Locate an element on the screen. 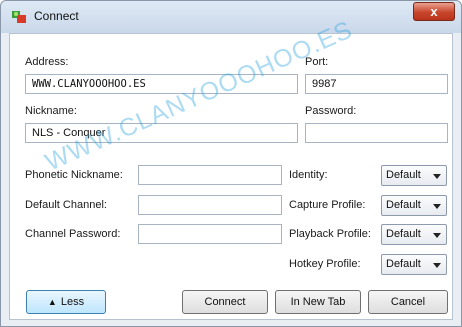 This screenshot has height=327, width=462. password-label: Password: is located at coordinates (331, 111).